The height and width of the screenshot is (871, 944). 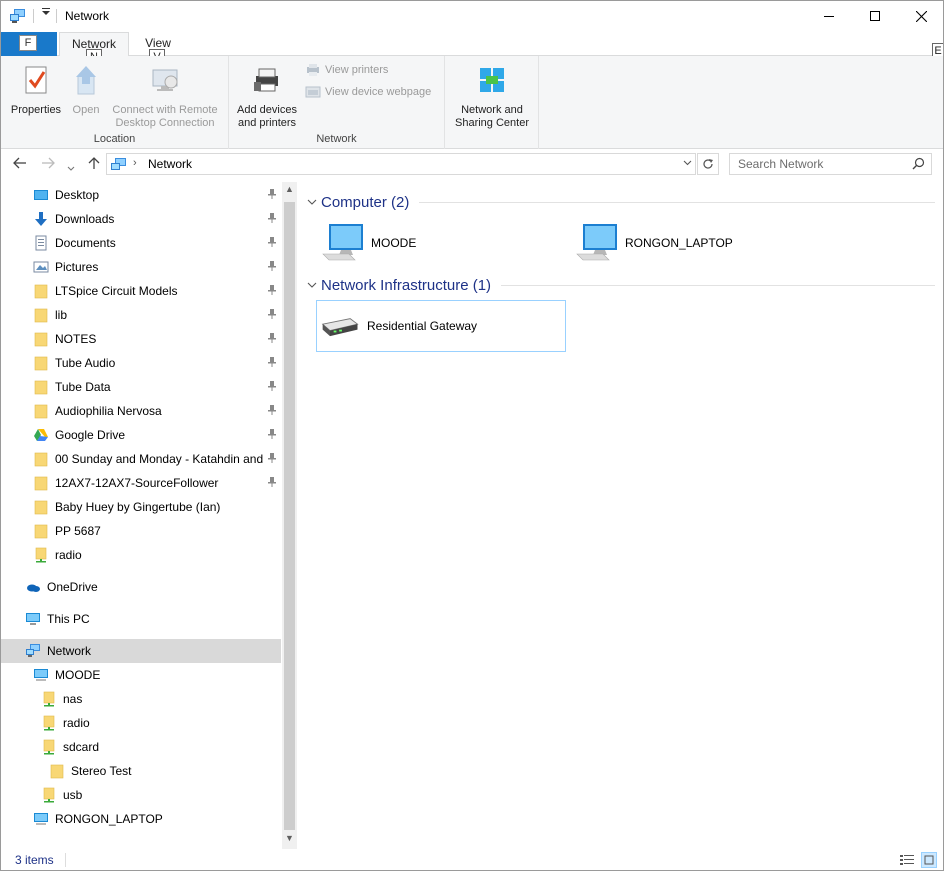 What do you see at coordinates (141, 723) in the screenshot?
I see `network-tree-item: radio` at bounding box center [141, 723].